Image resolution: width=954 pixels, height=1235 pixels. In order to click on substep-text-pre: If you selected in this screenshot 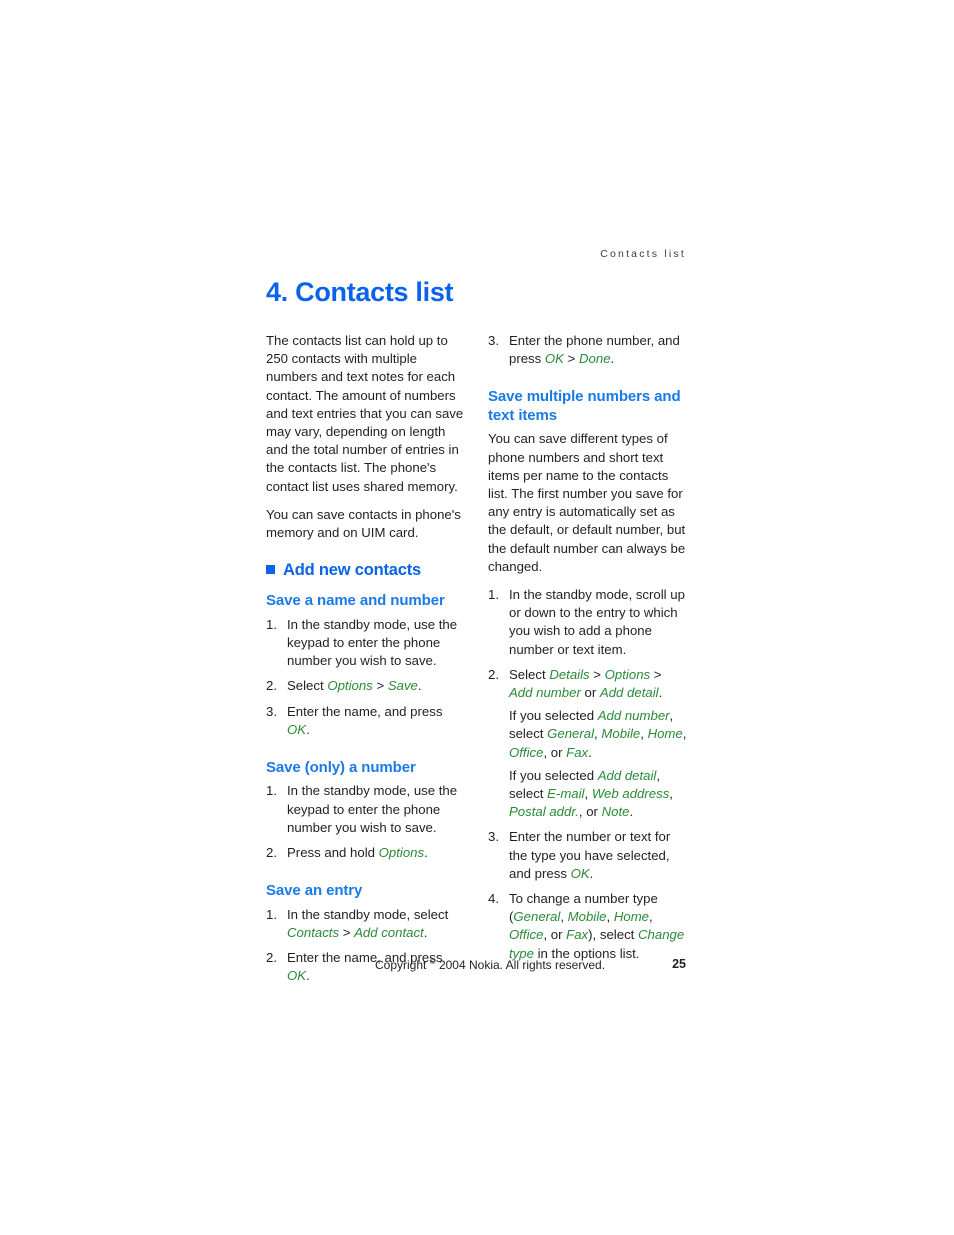, I will do `click(553, 716)`.